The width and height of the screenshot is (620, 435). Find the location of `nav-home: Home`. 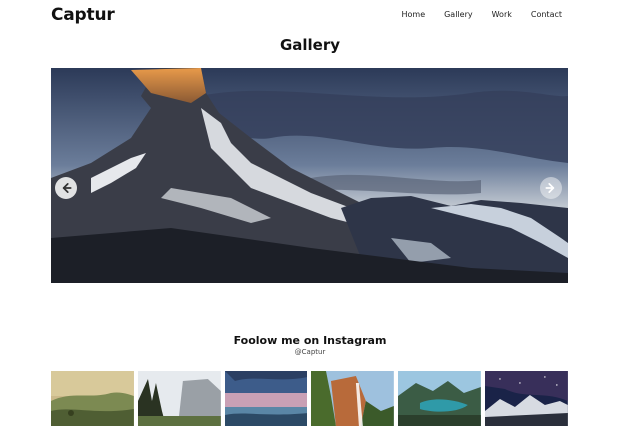

nav-home: Home is located at coordinates (413, 14).